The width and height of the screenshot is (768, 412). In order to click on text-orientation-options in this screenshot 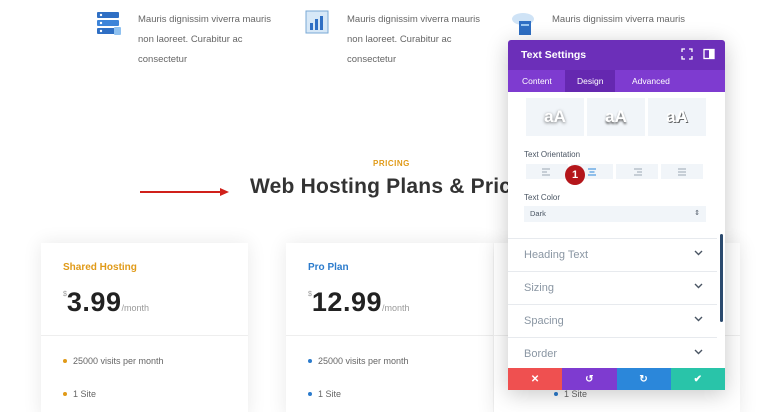, I will do `click(614, 171)`.